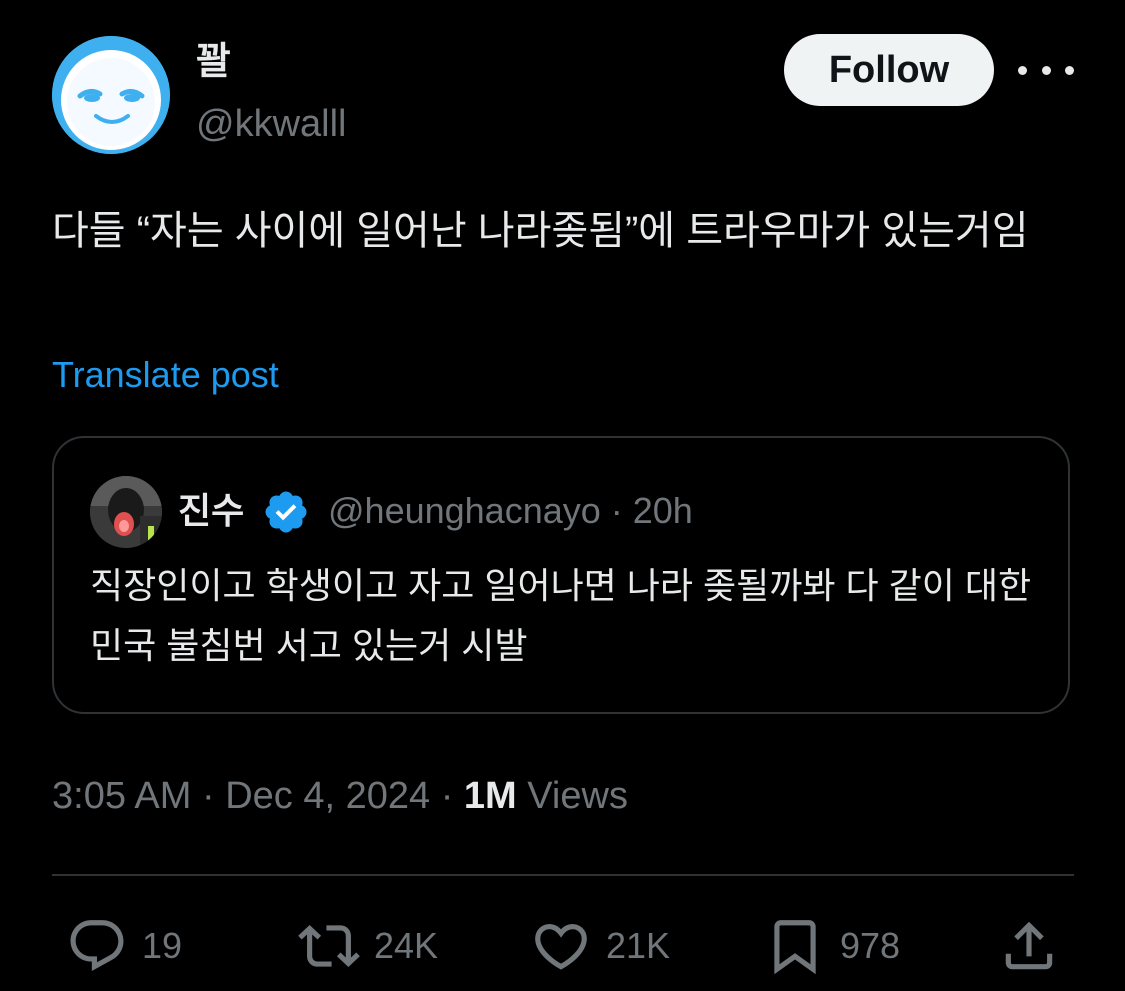 This screenshot has width=1125, height=991. What do you see at coordinates (406, 945) in the screenshot?
I see `repost-count: 24K` at bounding box center [406, 945].